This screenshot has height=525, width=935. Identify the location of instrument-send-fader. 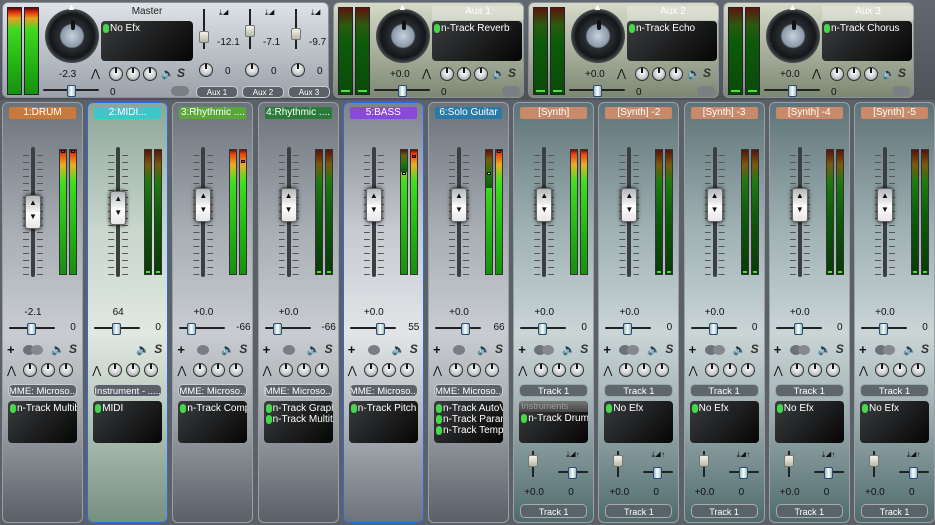
(703, 464).